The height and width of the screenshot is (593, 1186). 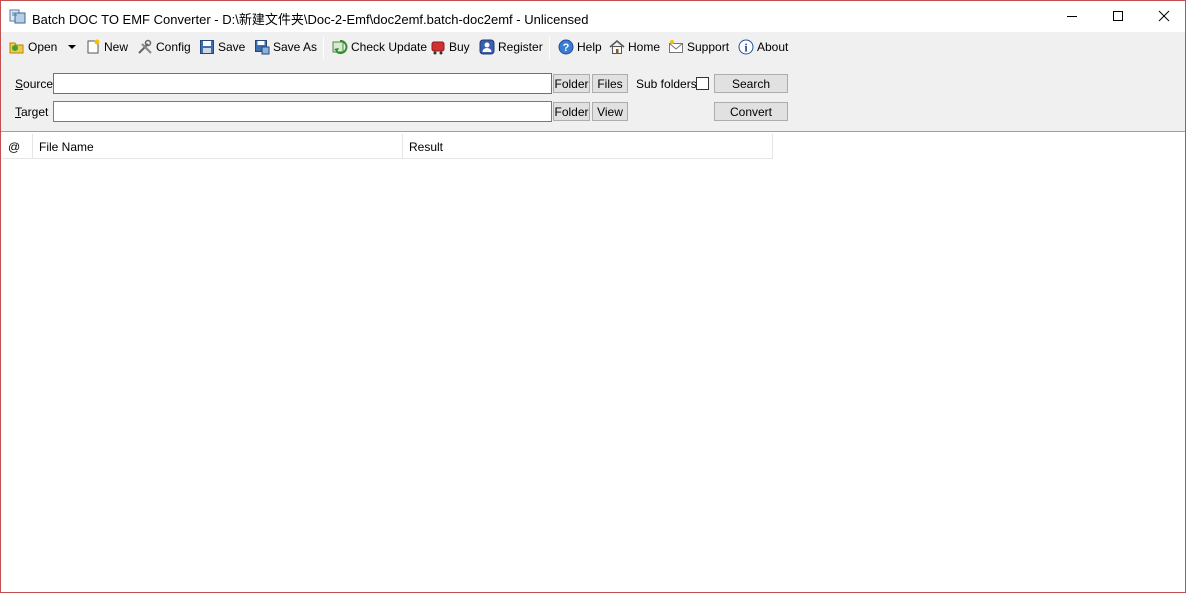 I want to click on check-update-button: Check Update, so click(x=379, y=47).